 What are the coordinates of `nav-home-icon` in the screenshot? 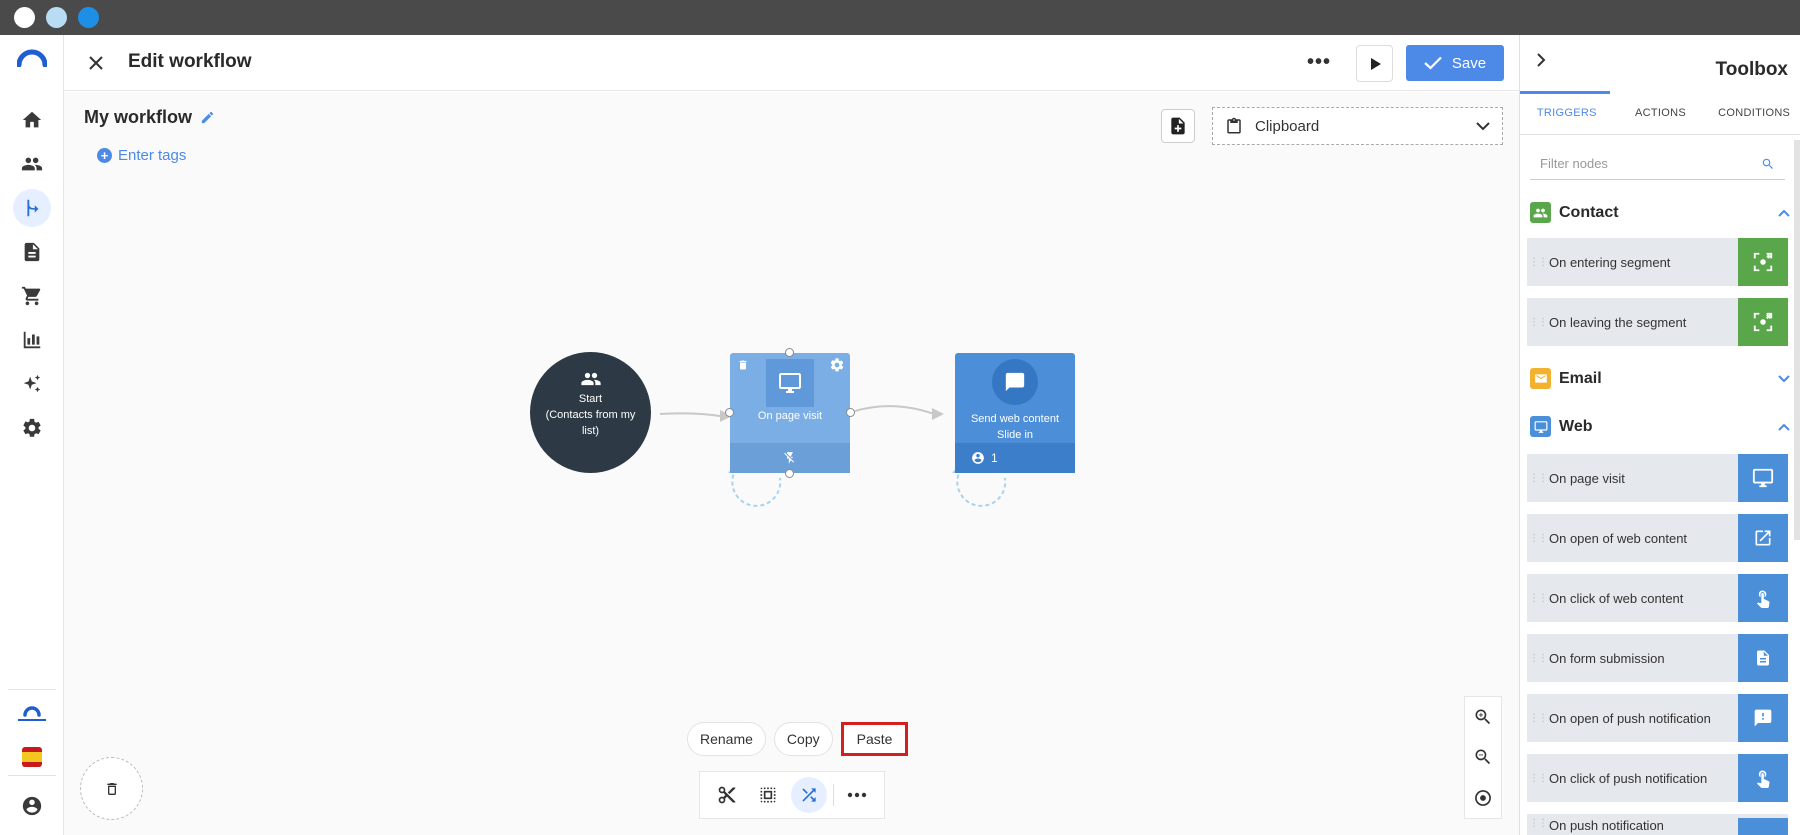 It's located at (32, 120).